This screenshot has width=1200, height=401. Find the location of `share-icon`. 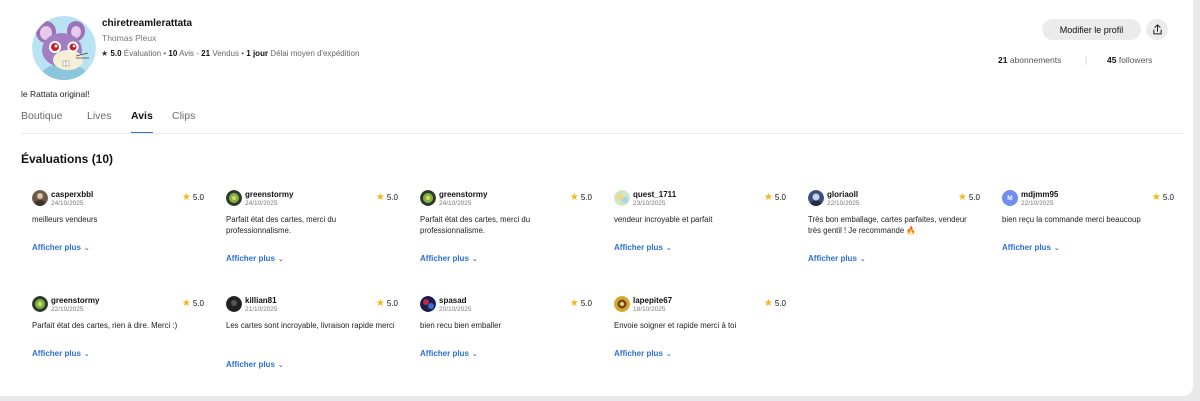

share-icon is located at coordinates (1157, 29).